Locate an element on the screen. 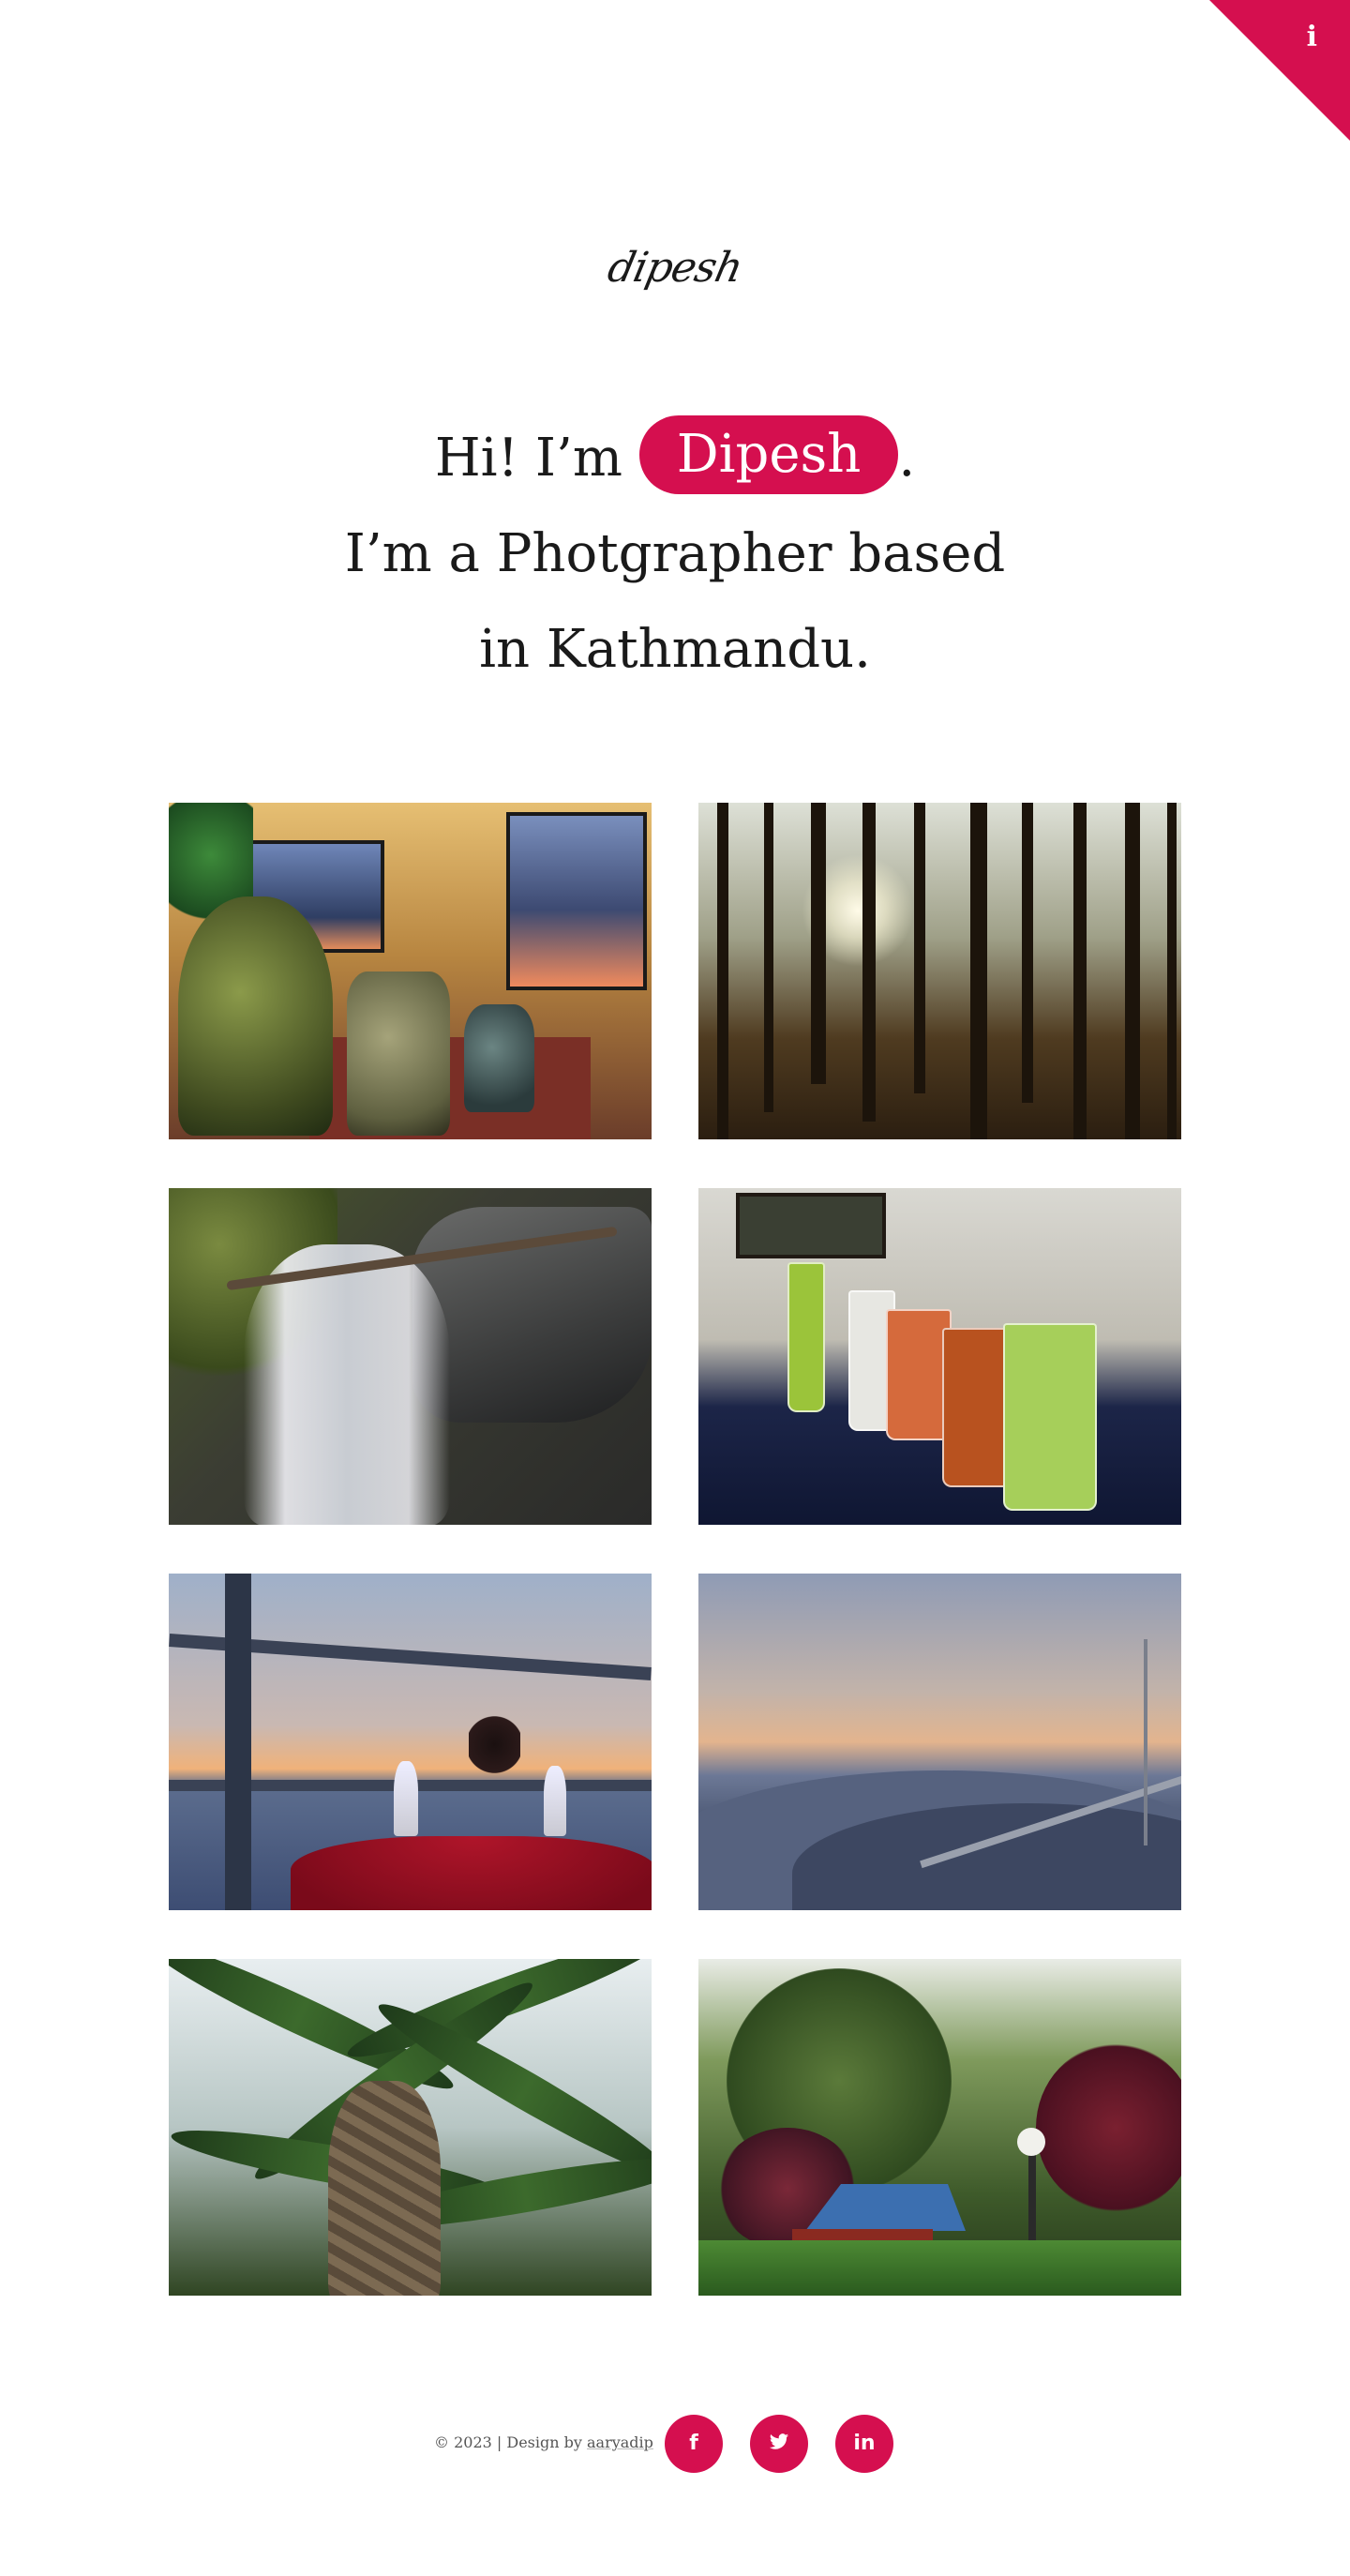  info-corner-button: i is located at coordinates (1279, 70).